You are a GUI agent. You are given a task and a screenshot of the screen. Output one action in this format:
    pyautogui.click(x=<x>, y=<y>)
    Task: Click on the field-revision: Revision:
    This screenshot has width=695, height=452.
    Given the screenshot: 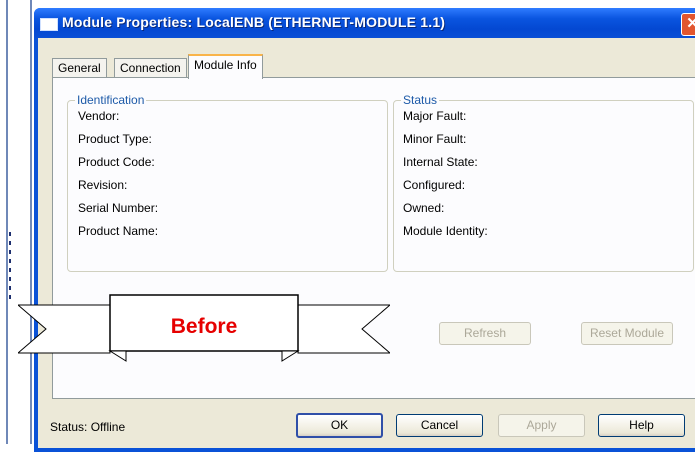 What is the action you would take?
    pyautogui.click(x=103, y=185)
    